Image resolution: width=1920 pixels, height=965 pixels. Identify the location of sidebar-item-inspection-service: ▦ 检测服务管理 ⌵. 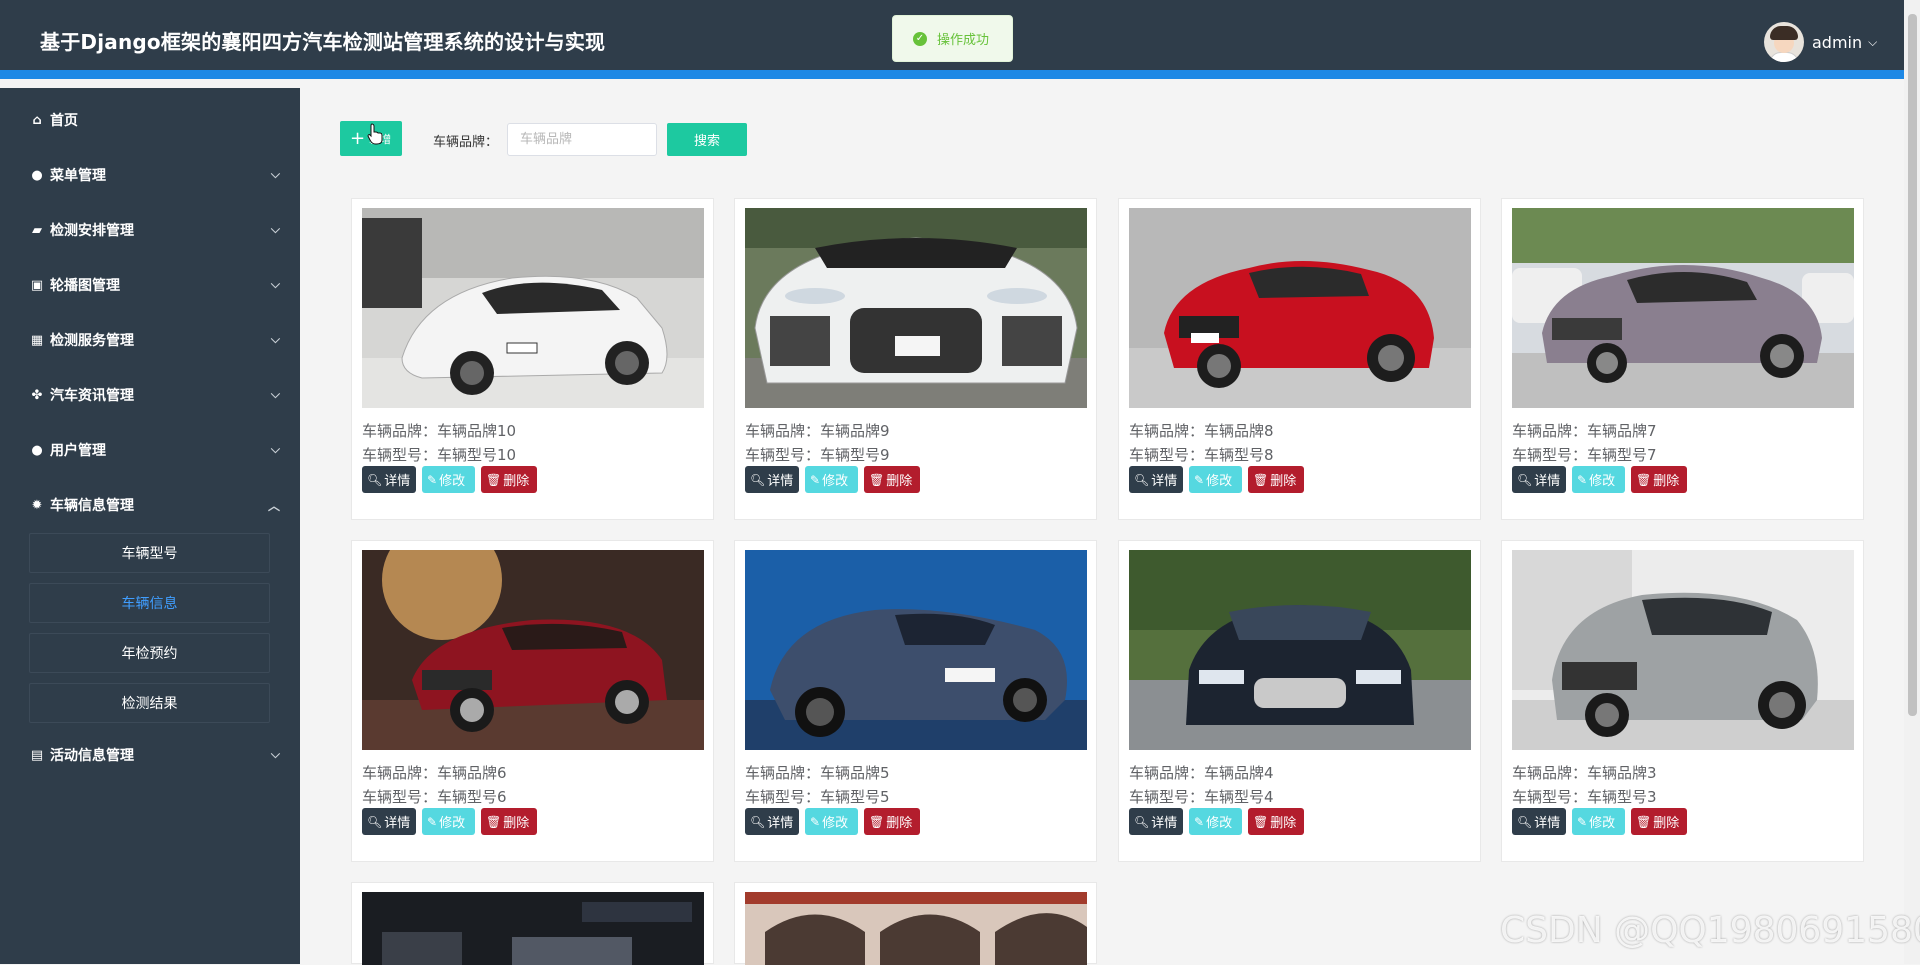
(150, 340).